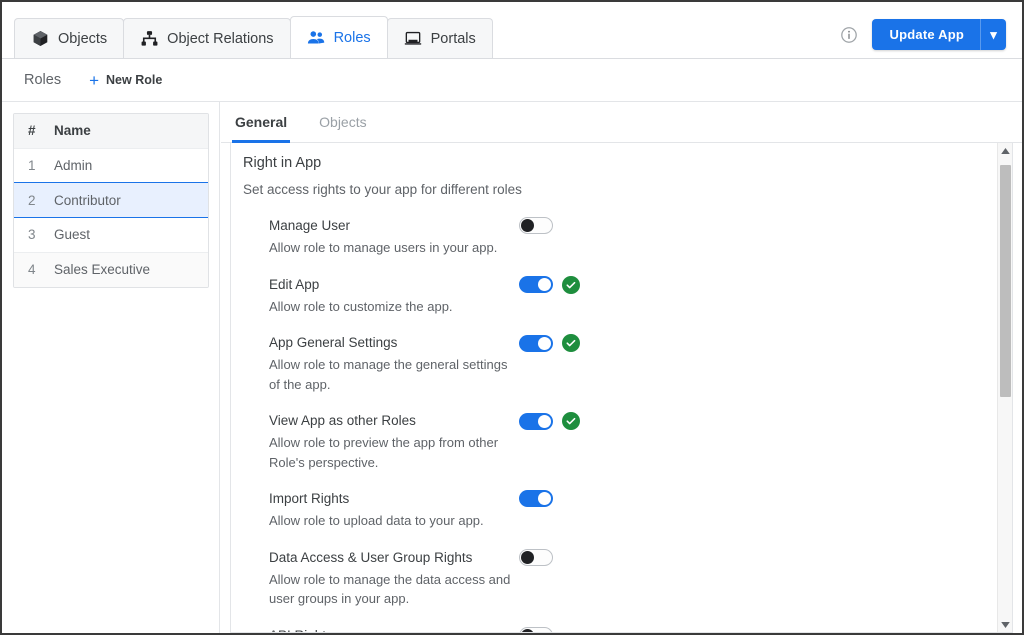 This screenshot has height=635, width=1024. What do you see at coordinates (413, 39) in the screenshot?
I see `screen-icon` at bounding box center [413, 39].